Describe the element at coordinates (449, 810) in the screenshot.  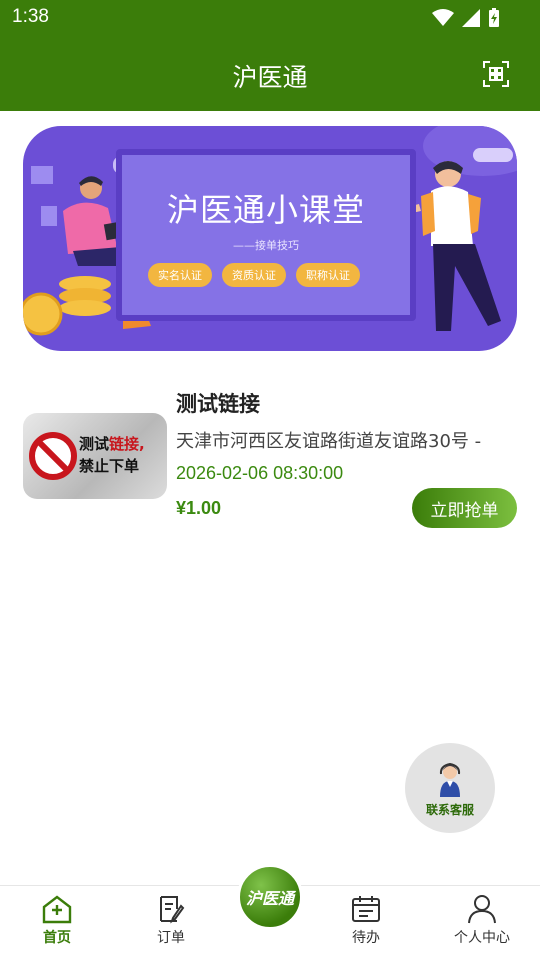
I see `customer-service-label: 联系客服` at that location.